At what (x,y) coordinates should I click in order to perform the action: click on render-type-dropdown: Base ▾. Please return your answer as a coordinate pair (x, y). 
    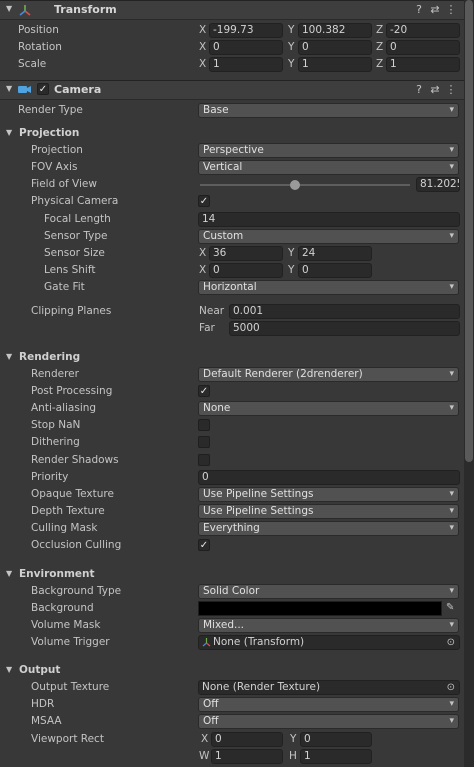
    Looking at the image, I should click on (328, 110).